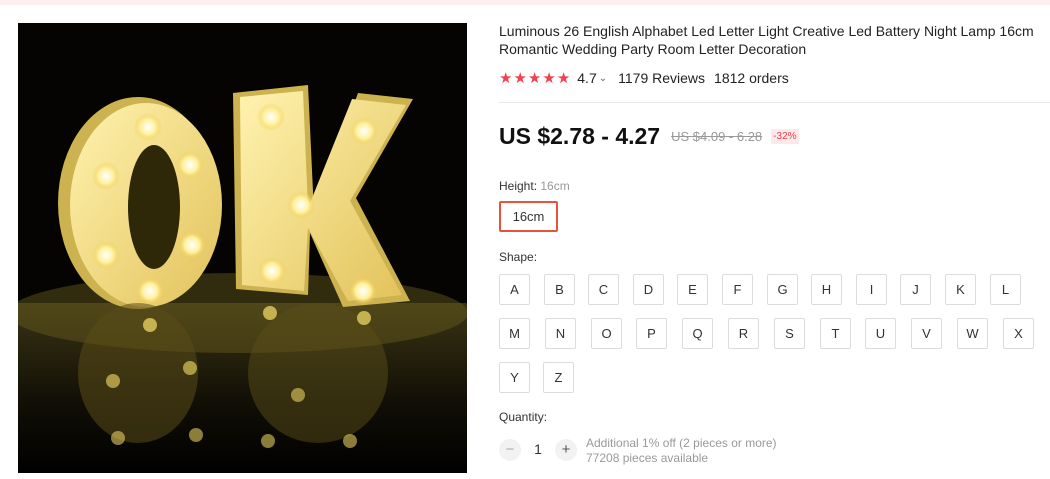 Image resolution: width=1050 pixels, height=479 pixels. What do you see at coordinates (826, 289) in the screenshot?
I see `shape-option-h: H` at bounding box center [826, 289].